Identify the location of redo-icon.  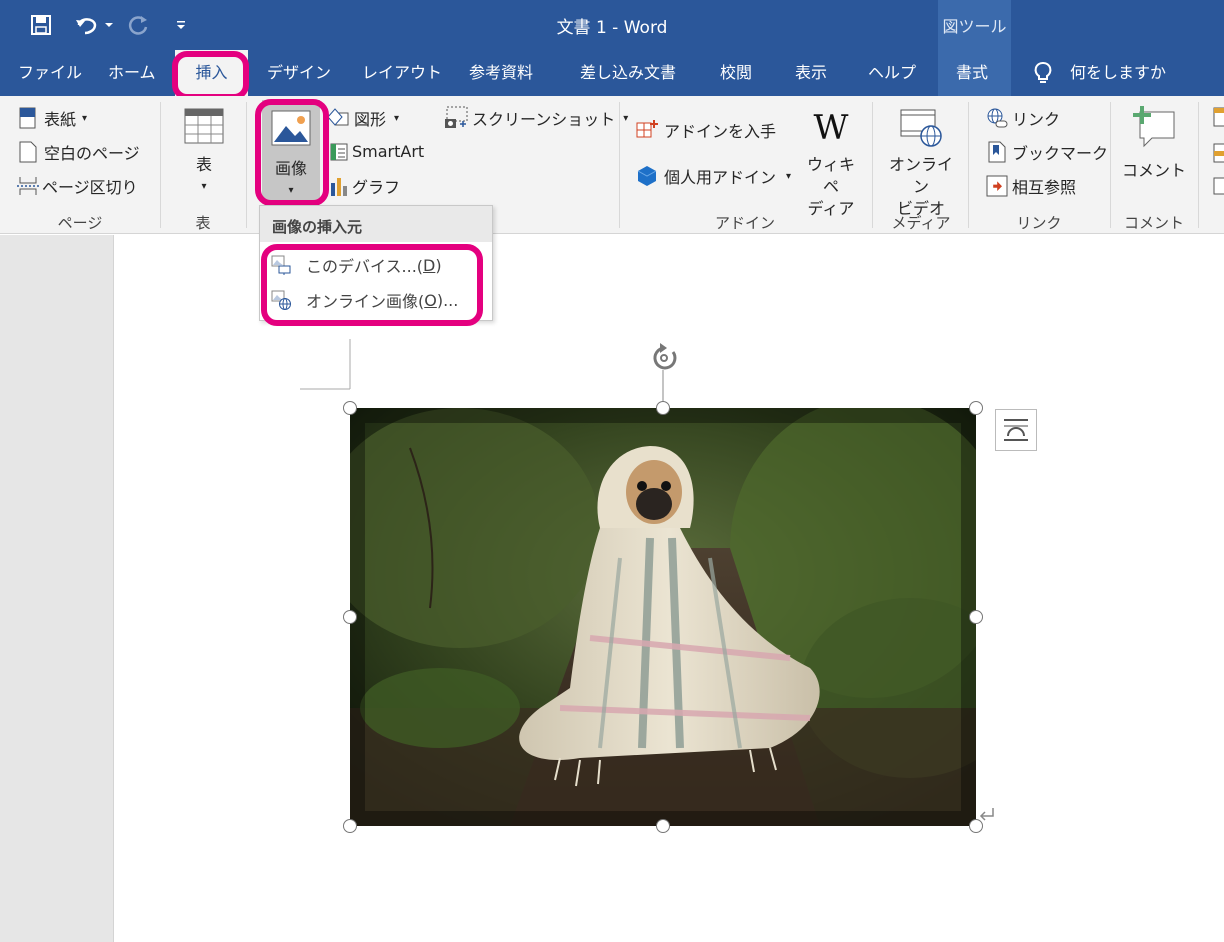
(138, 25).